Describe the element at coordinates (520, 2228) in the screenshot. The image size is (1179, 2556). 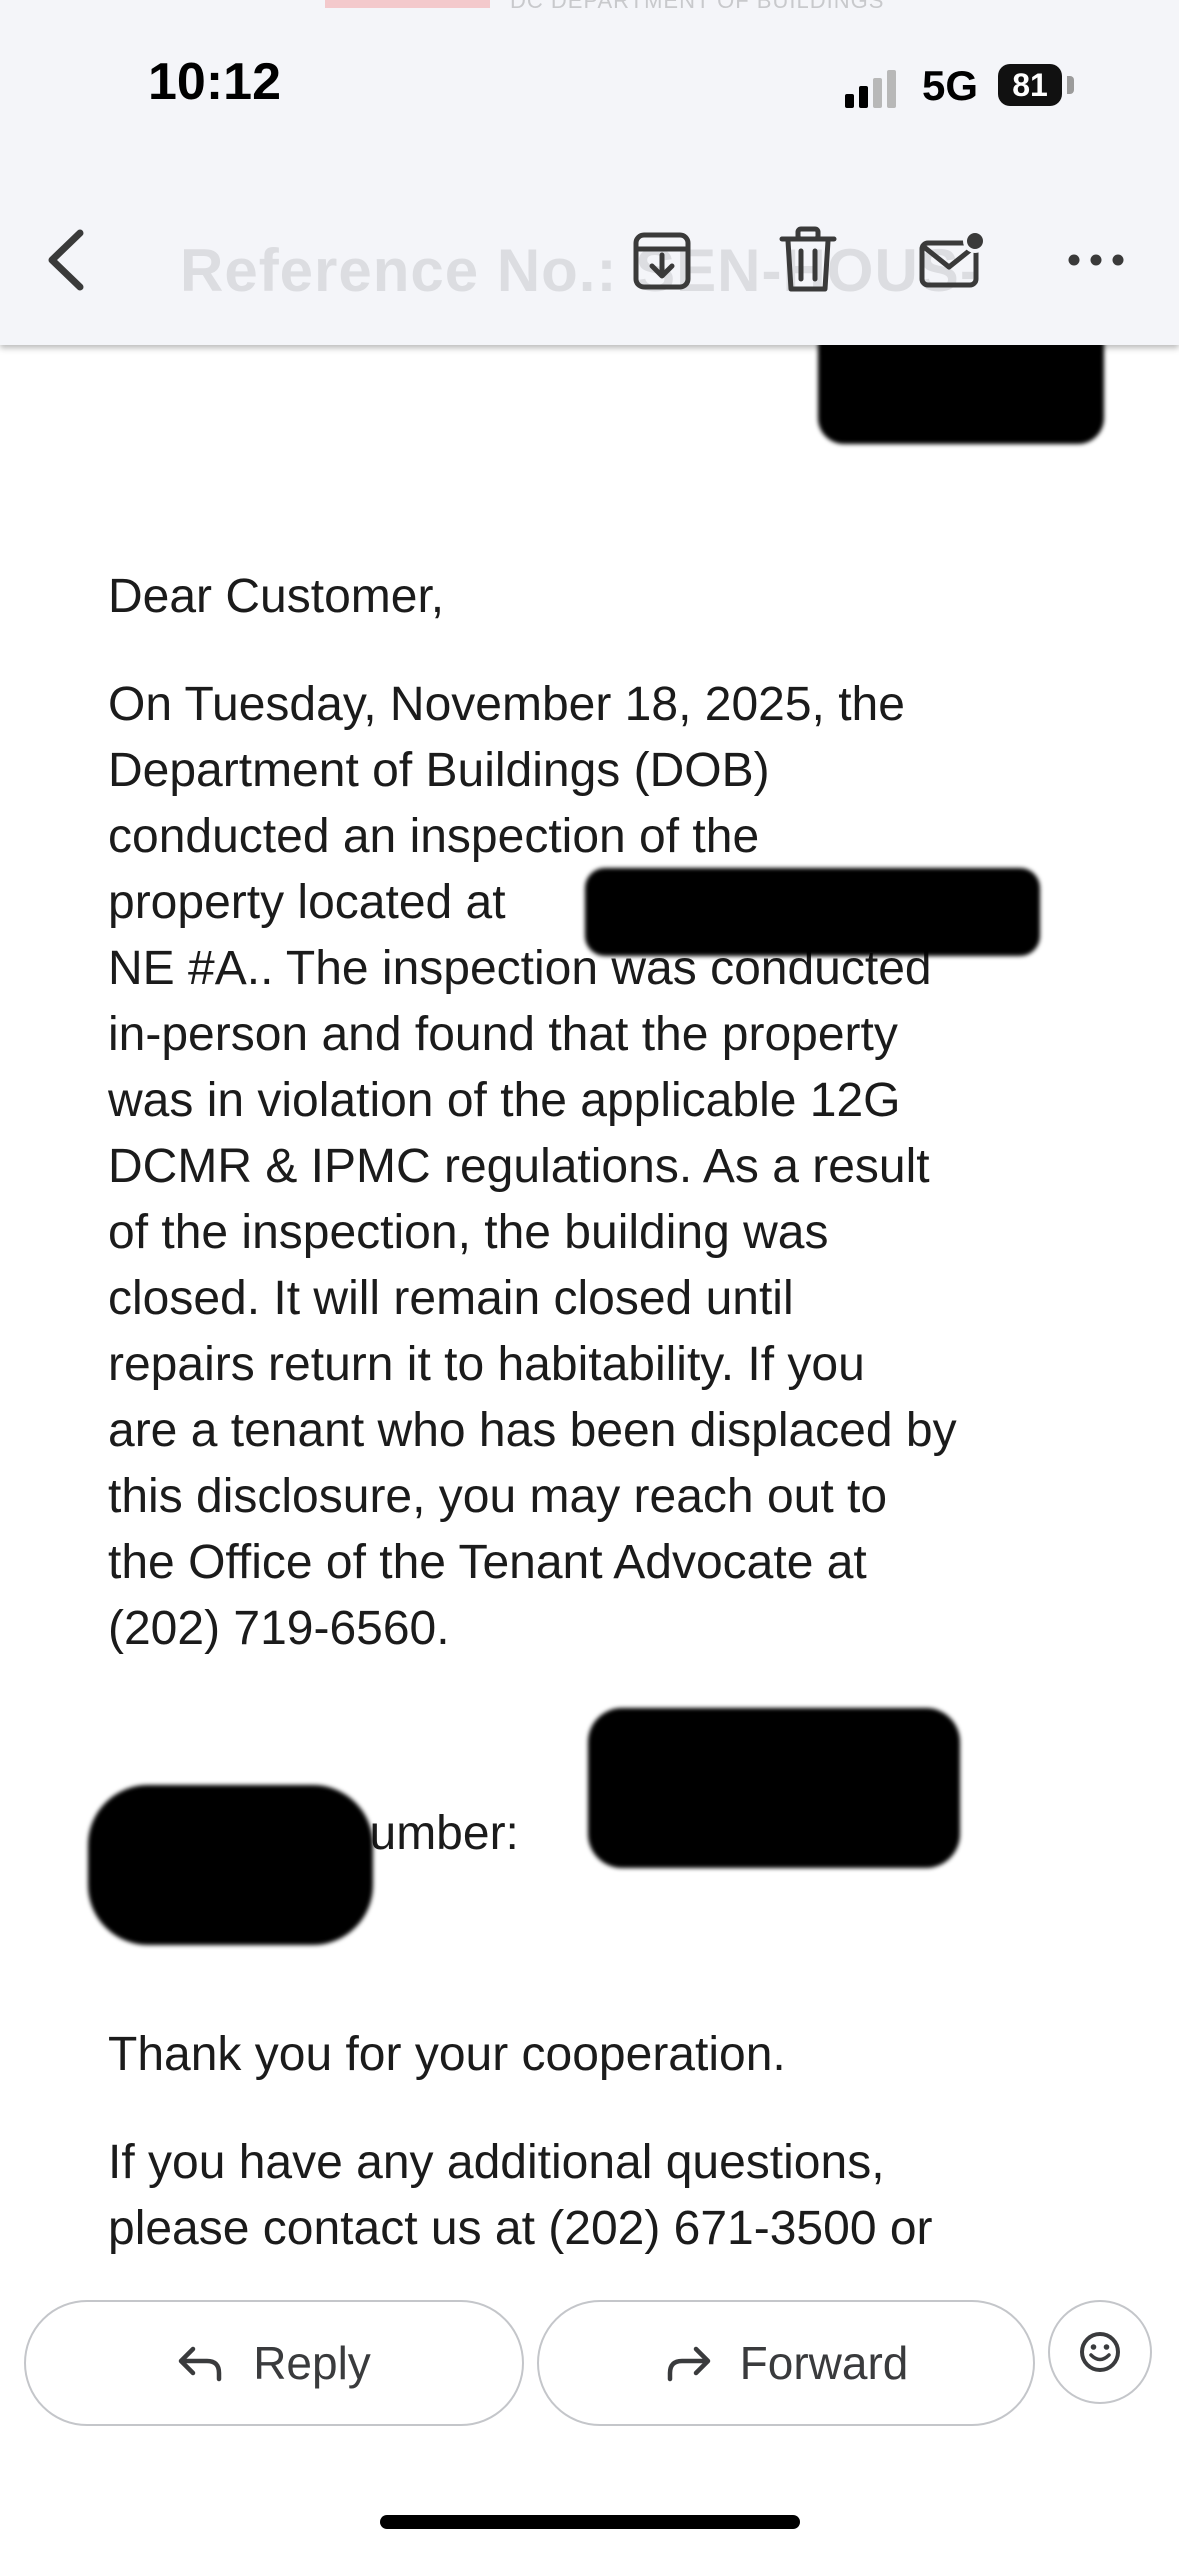
I see `contact-line: please contact us at (202) 671-3500 or` at that location.